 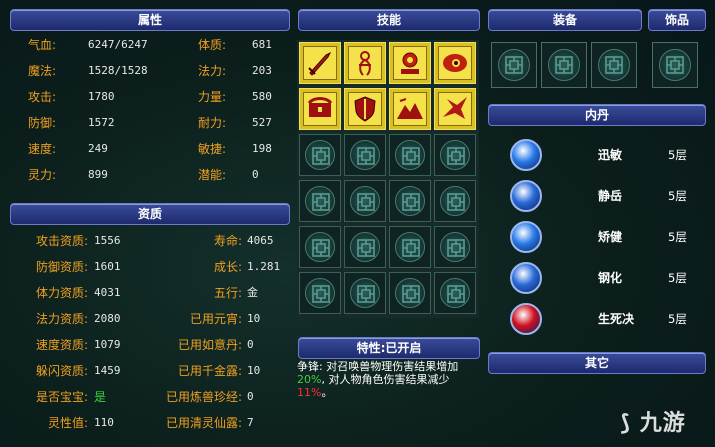 What do you see at coordinates (227, 241) in the screenshot?
I see `aptitude-label: 寿命:` at bounding box center [227, 241].